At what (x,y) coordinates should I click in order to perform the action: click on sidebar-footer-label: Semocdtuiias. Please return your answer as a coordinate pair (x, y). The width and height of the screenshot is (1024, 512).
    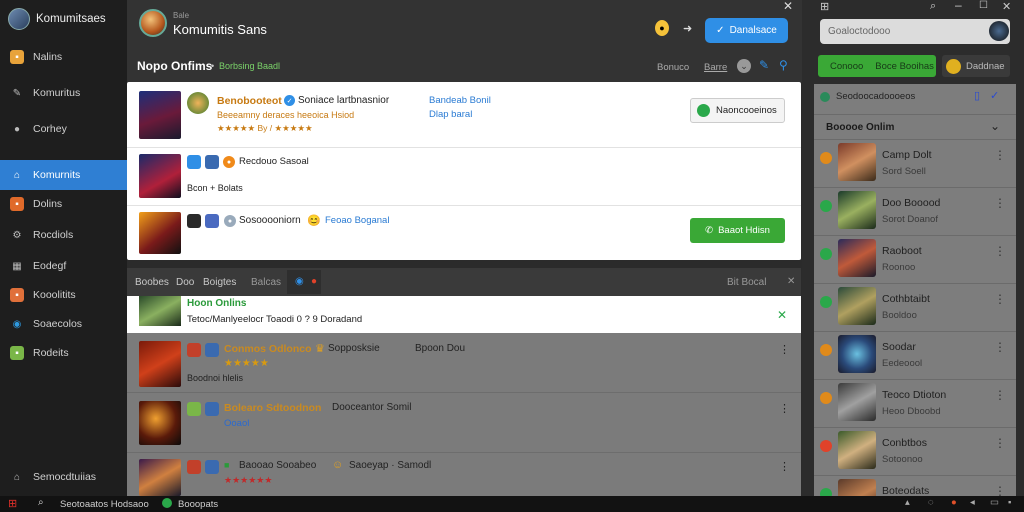
    Looking at the image, I should click on (65, 477).